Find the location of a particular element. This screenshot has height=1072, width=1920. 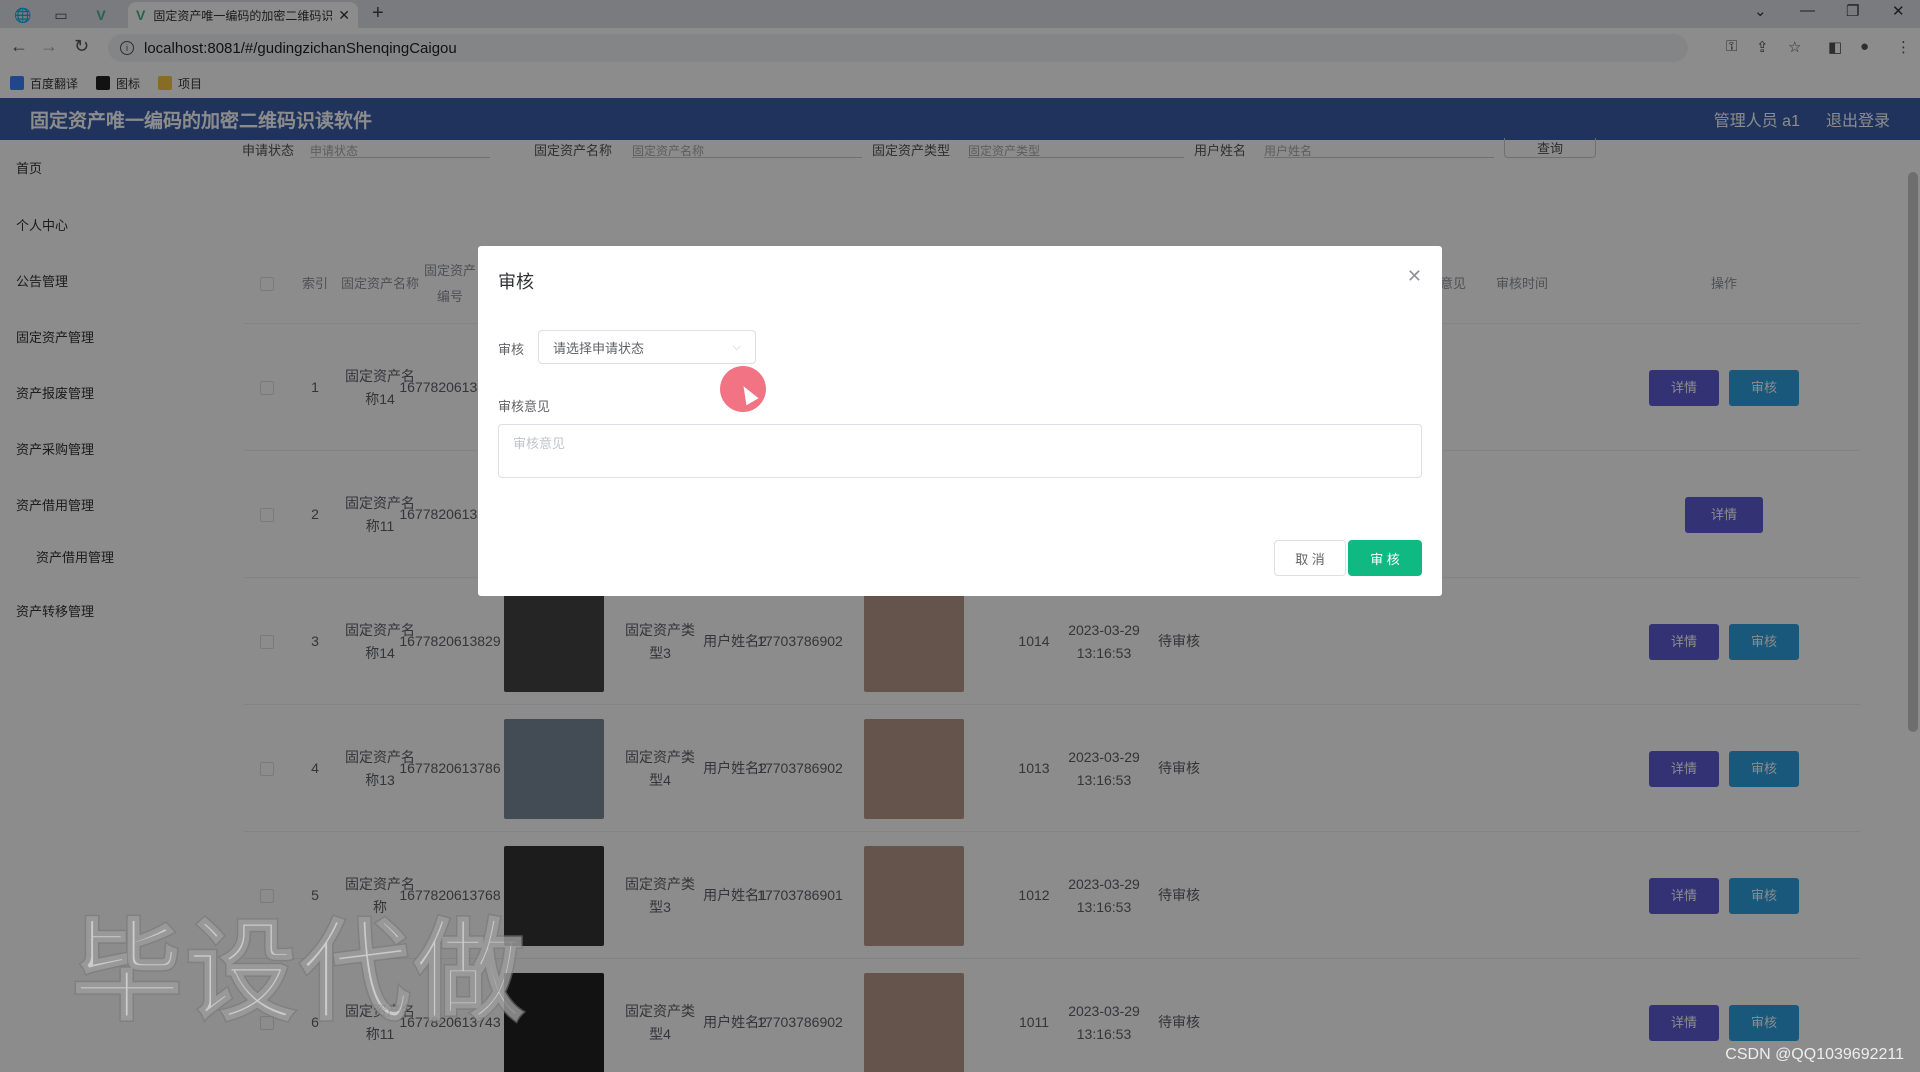

opinion-label: 审核意见 is located at coordinates (524, 406).